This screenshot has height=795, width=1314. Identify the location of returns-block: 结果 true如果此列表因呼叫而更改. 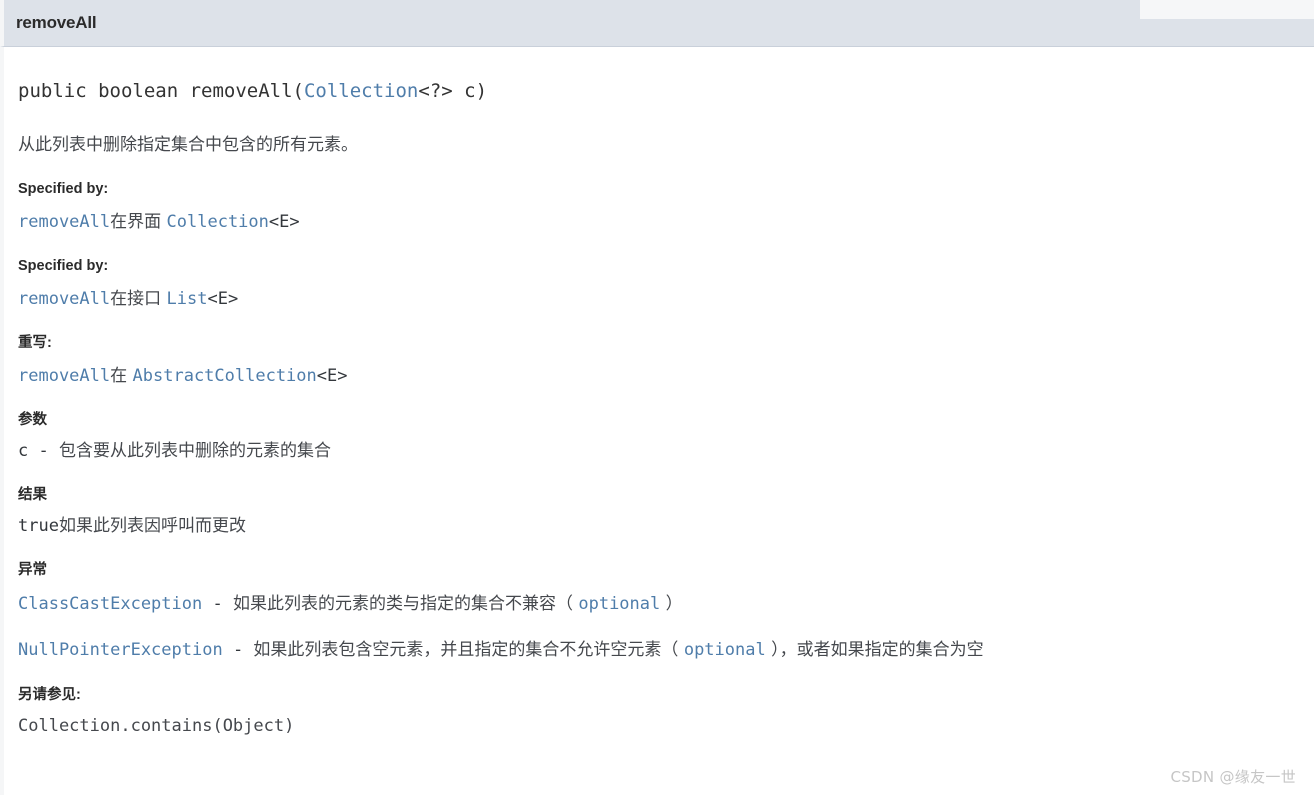
(659, 511).